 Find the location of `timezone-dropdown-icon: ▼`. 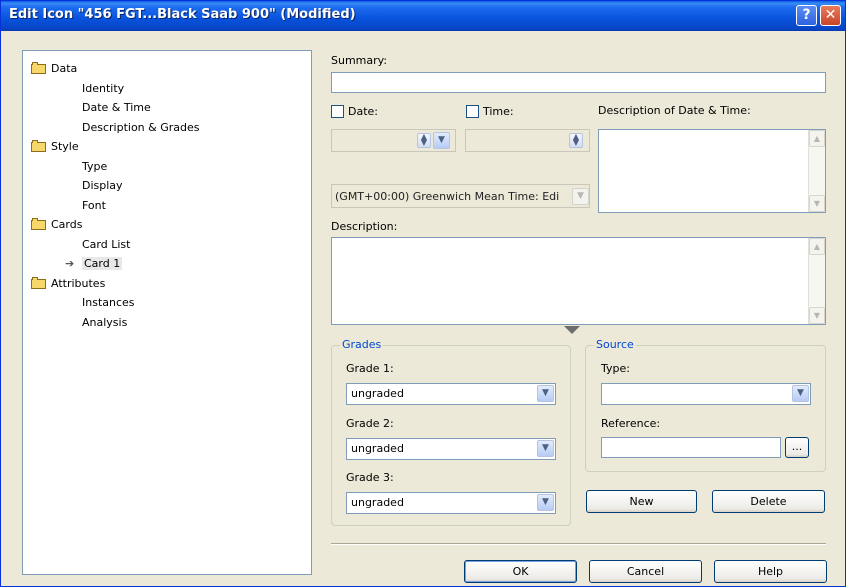

timezone-dropdown-icon: ▼ is located at coordinates (580, 196).